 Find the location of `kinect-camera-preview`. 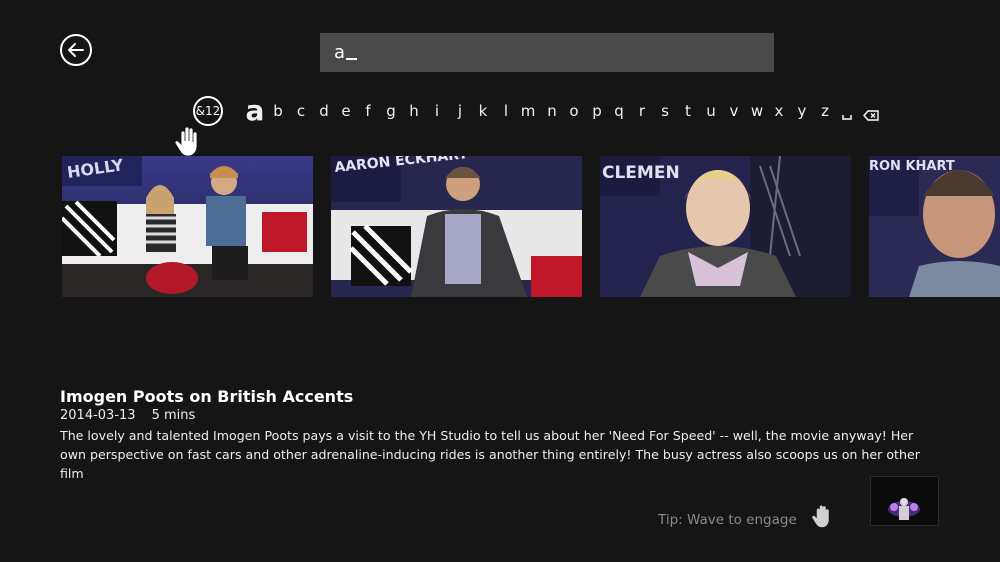

kinect-camera-preview is located at coordinates (904, 501).